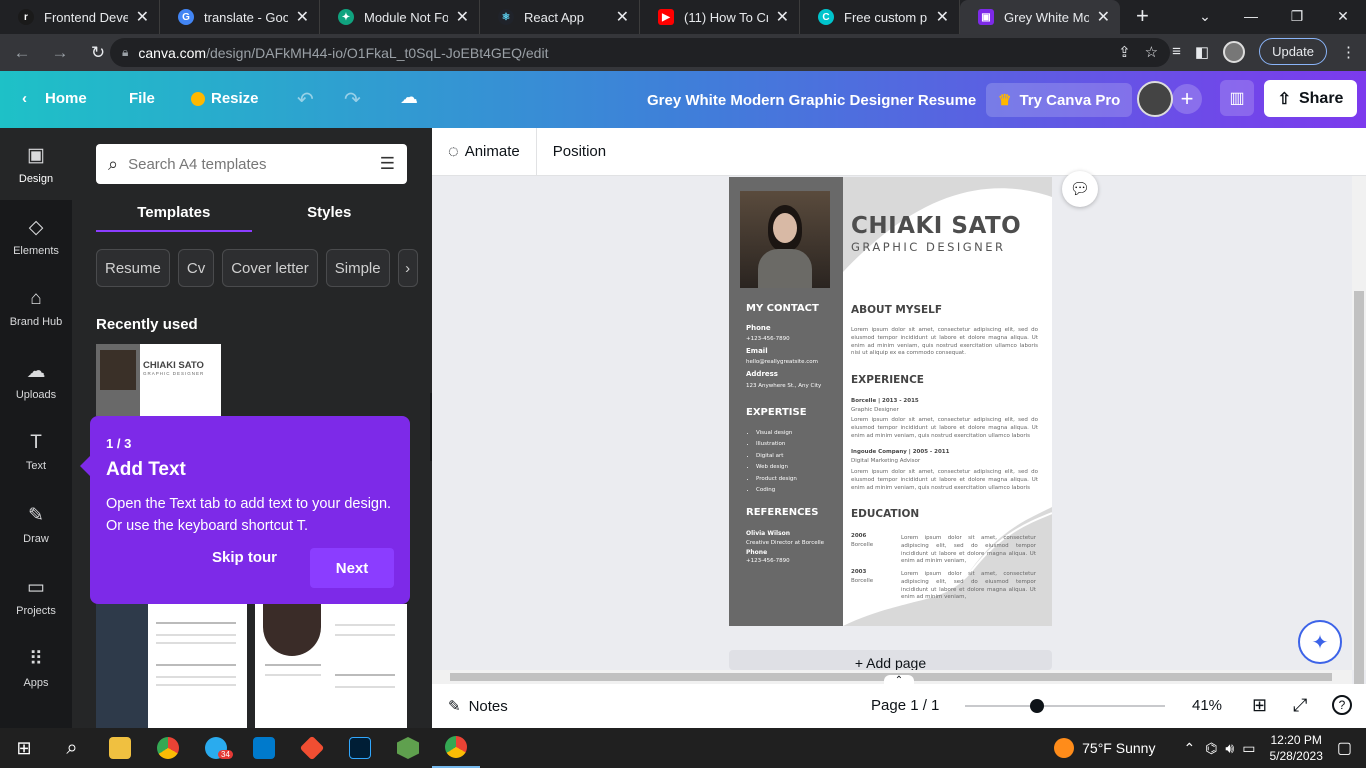 This screenshot has width=1366, height=768. Describe the element at coordinates (936, 226) in the screenshot. I see `resume-name: CHIAKI SATO` at that location.